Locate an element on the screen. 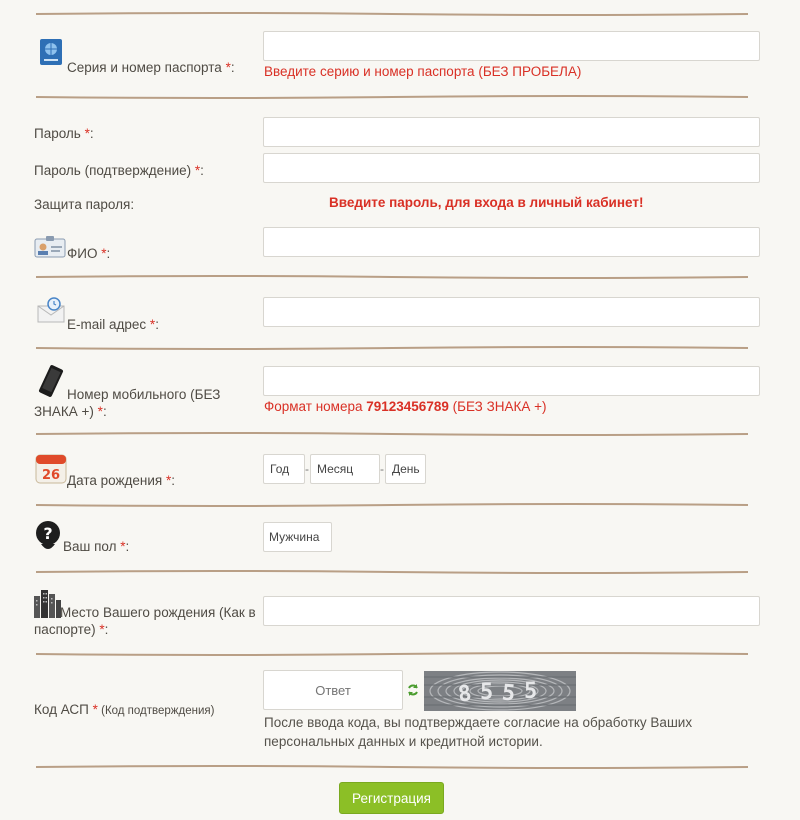  password-input is located at coordinates (511, 132).